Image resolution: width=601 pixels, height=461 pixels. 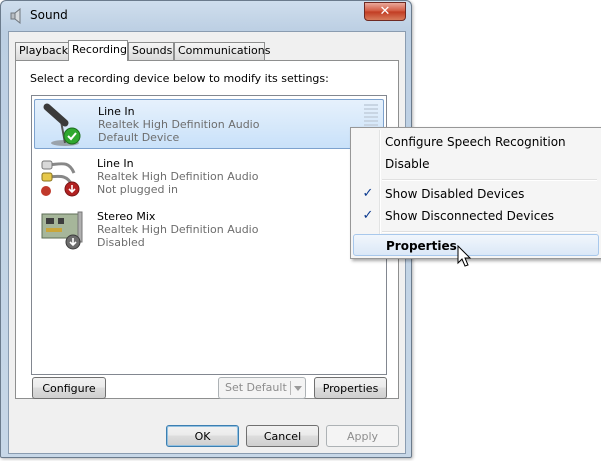 I want to click on set-default-label: Set Default, so click(x=256, y=387).